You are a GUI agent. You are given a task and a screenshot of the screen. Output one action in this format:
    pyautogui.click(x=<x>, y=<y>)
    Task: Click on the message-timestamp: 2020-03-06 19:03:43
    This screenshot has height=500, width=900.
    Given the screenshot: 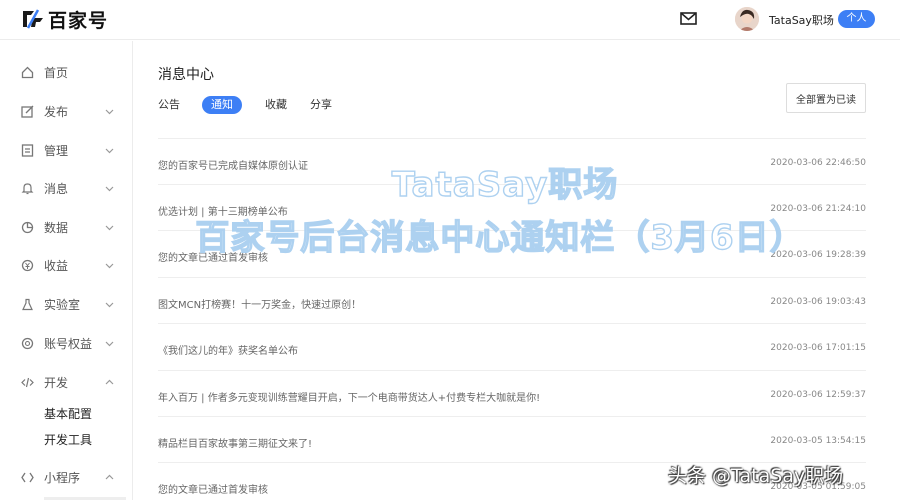 What is the action you would take?
    pyautogui.click(x=818, y=302)
    